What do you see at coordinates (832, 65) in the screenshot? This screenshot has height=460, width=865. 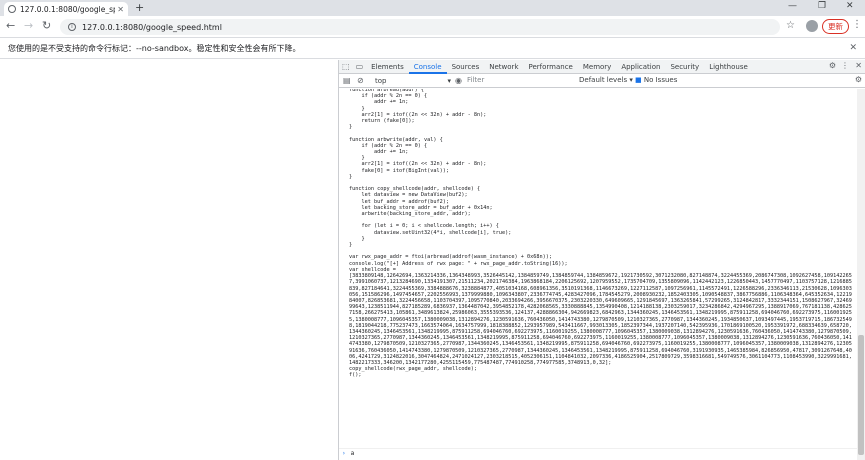 I see `settings-gear-icon: ⚙` at bounding box center [832, 65].